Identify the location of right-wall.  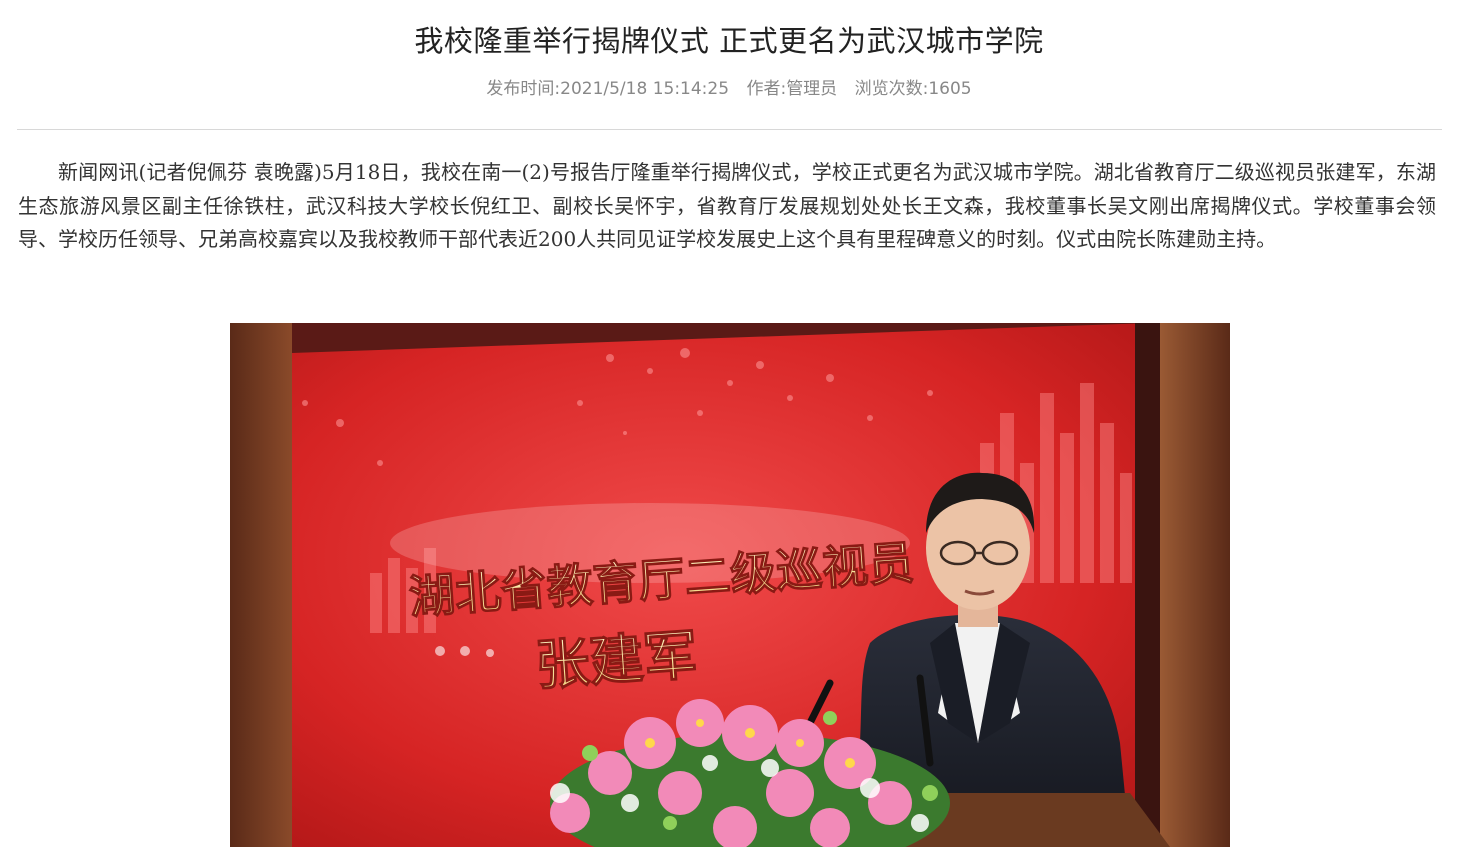
(1195, 585).